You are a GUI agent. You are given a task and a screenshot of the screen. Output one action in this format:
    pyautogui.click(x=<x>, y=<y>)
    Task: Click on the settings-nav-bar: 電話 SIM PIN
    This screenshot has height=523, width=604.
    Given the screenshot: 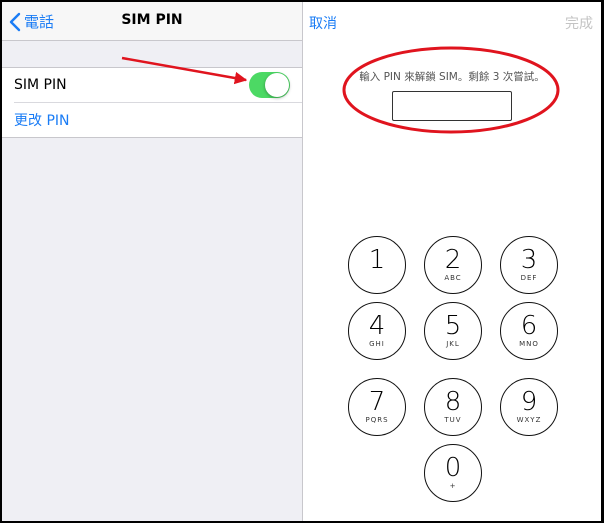 What is the action you would take?
    pyautogui.click(x=152, y=21)
    